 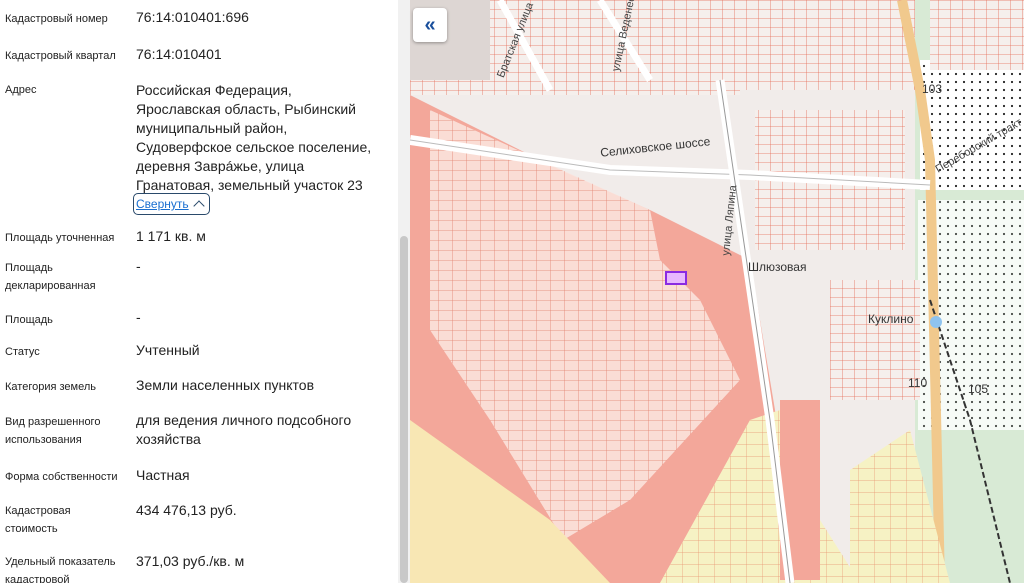 I want to click on detail-value: Учтенный, so click(x=168, y=350).